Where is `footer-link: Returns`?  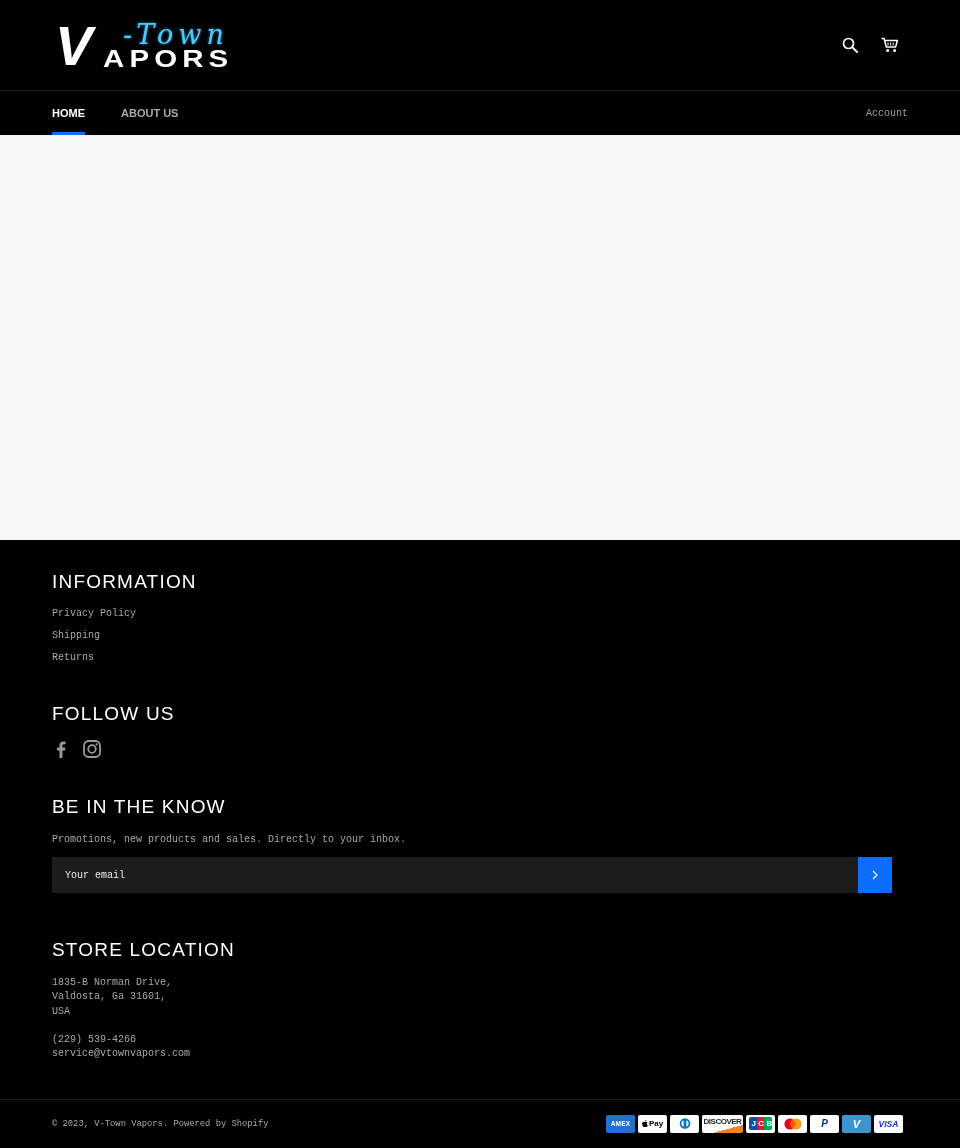
footer-link: Returns is located at coordinates (73, 658).